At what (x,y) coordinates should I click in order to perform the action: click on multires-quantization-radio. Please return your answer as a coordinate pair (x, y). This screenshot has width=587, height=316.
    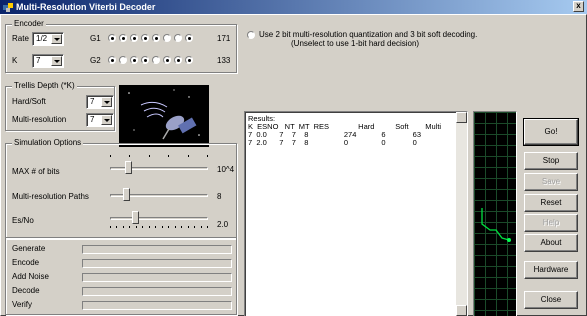
    Looking at the image, I should click on (251, 35).